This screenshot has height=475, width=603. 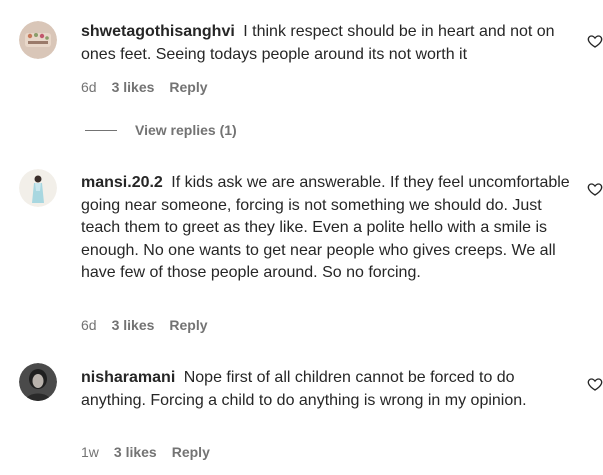 What do you see at coordinates (186, 130) in the screenshot?
I see `view-replies-label: View replies (1)` at bounding box center [186, 130].